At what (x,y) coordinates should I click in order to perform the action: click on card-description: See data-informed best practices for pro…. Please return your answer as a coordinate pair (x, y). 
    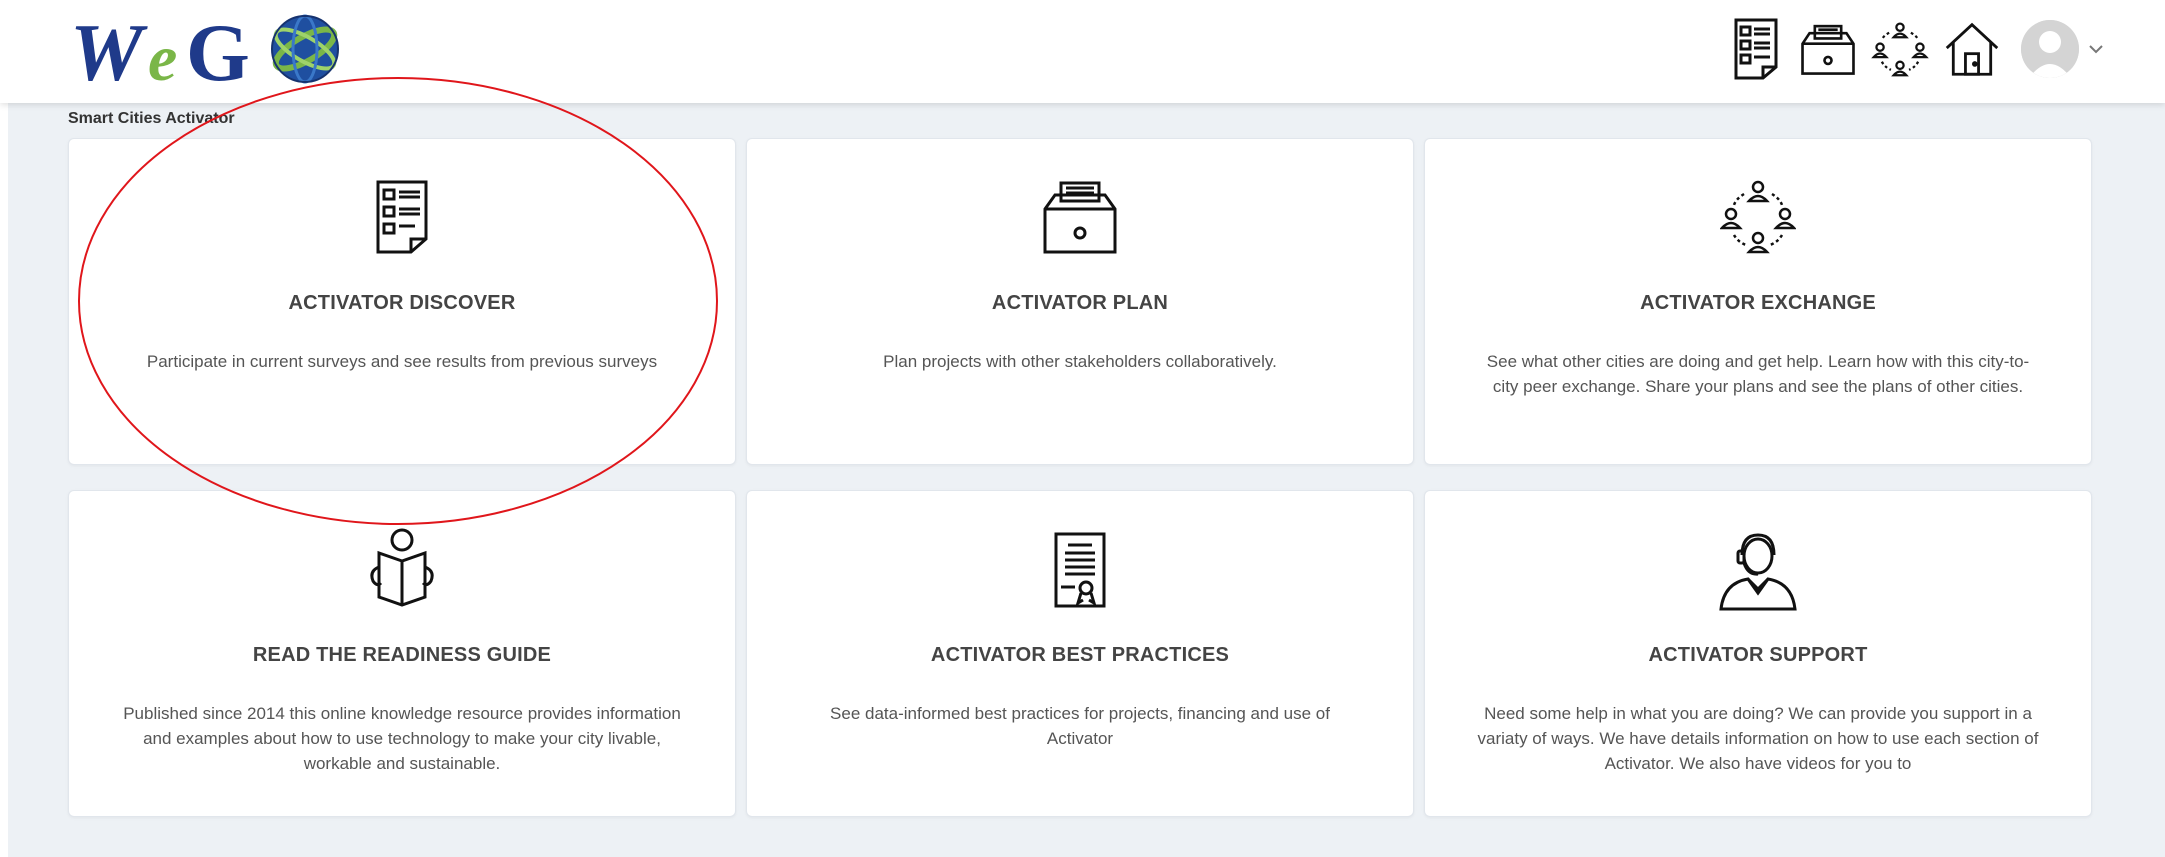
    Looking at the image, I should click on (1080, 726).